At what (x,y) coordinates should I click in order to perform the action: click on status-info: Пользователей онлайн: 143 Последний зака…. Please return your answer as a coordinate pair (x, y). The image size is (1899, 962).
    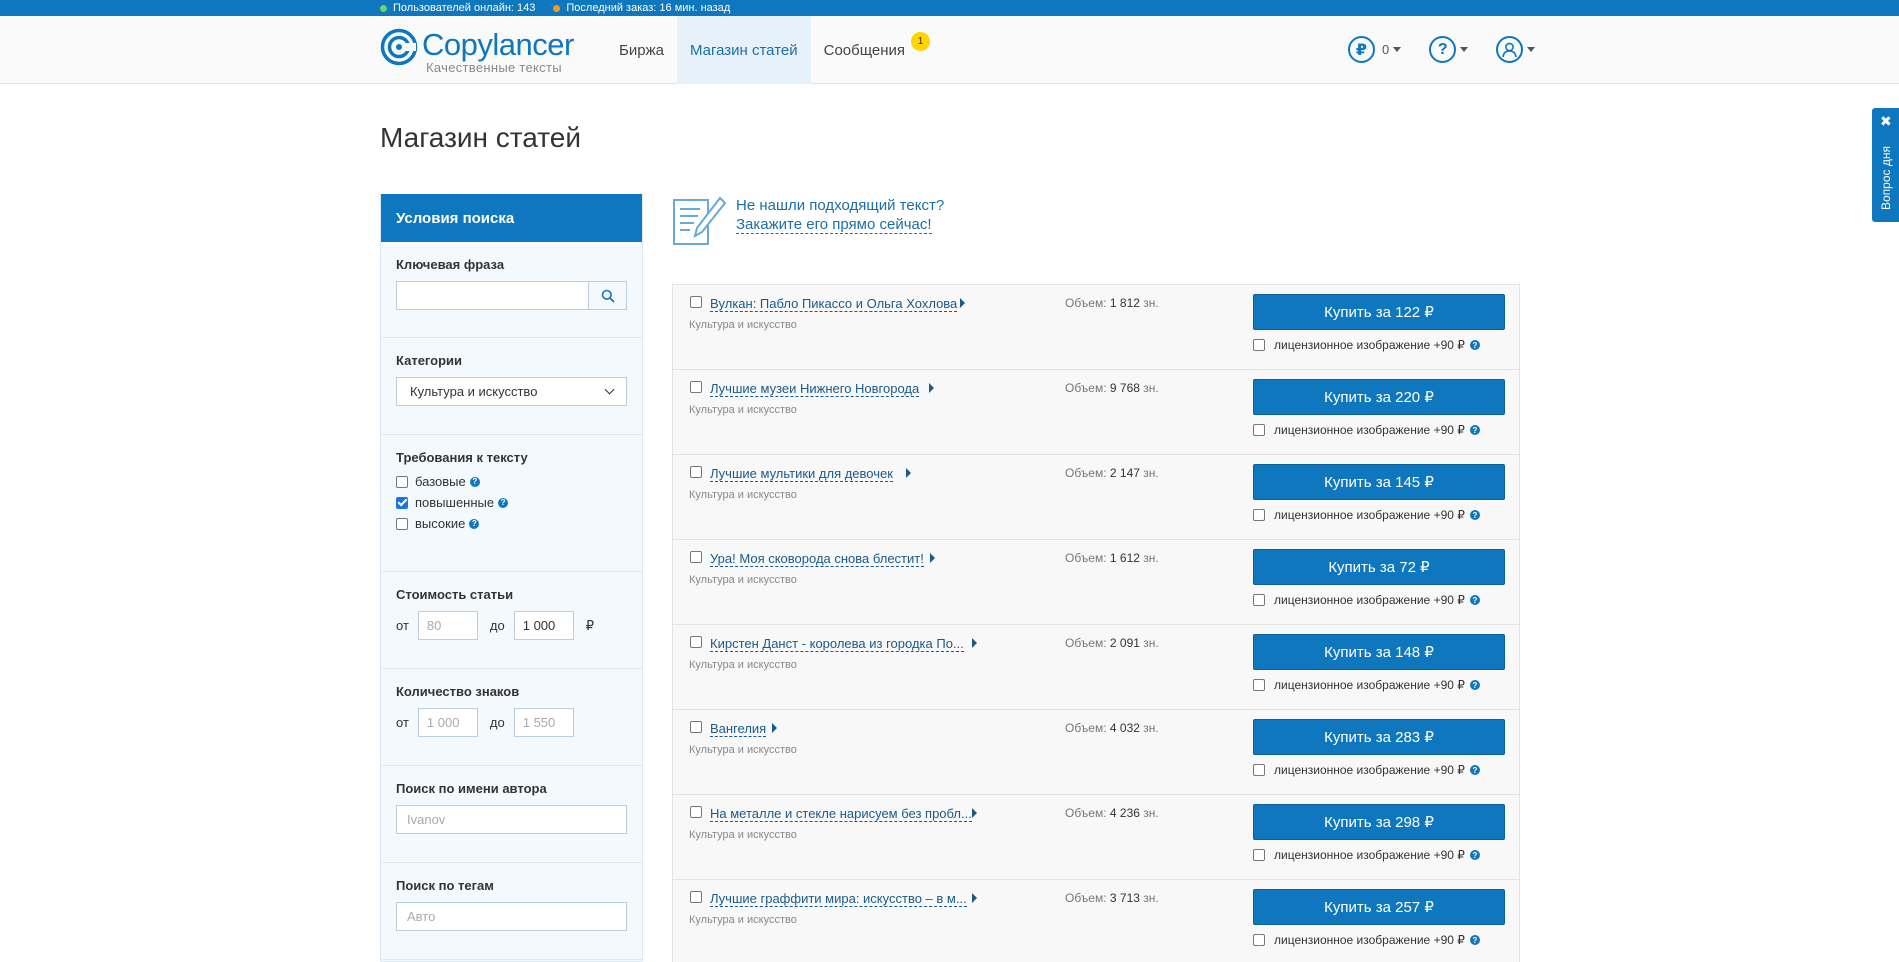
    Looking at the image, I should click on (564, 8).